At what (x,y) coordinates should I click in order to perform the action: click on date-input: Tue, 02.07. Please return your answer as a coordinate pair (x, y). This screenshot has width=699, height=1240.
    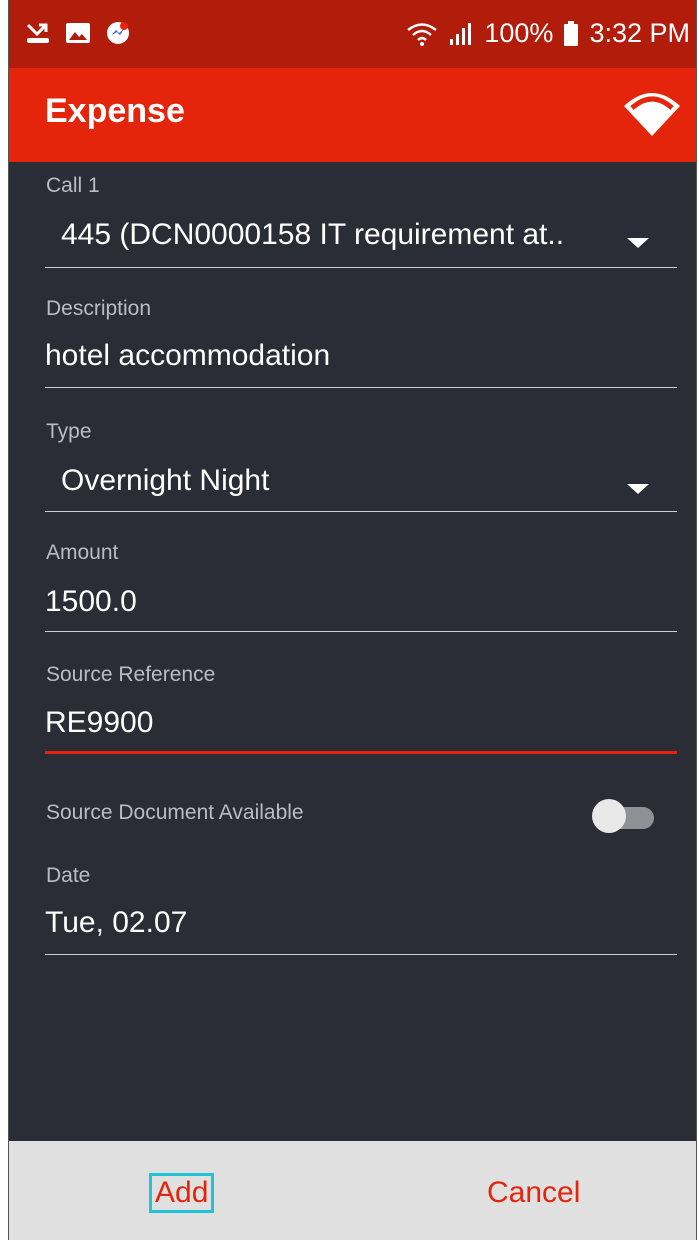
    Looking at the image, I should click on (116, 923).